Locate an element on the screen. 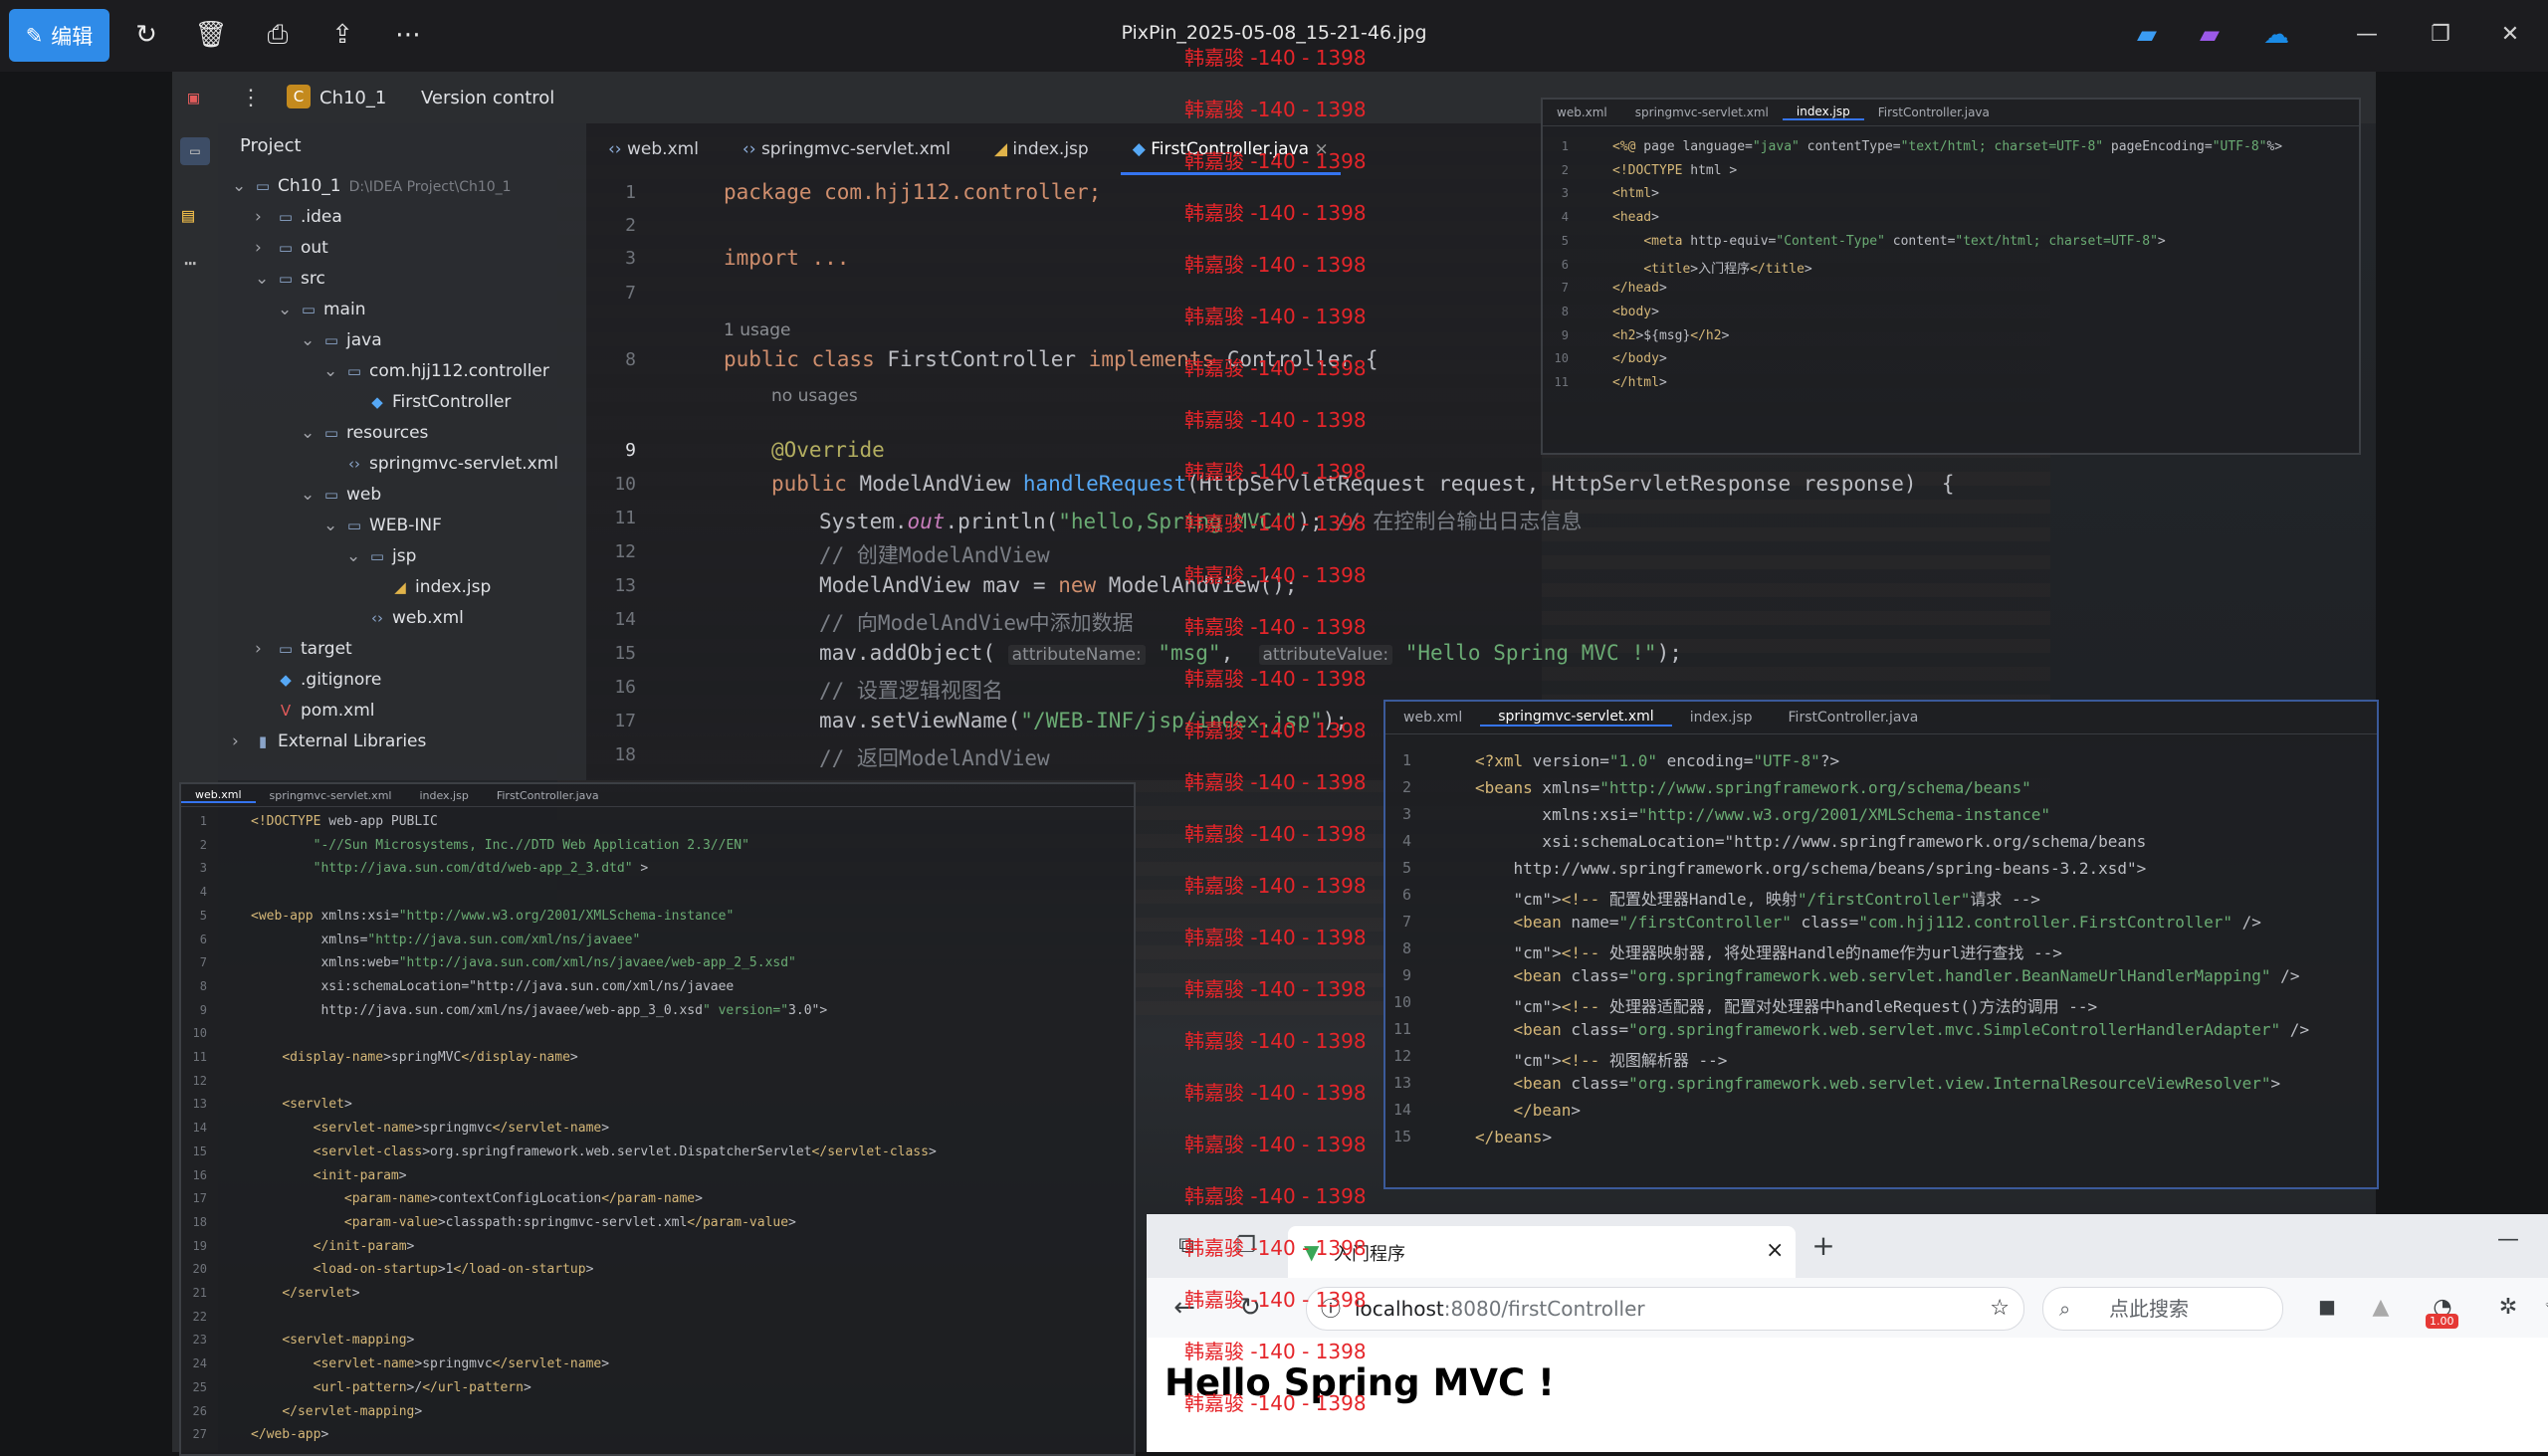 Image resolution: width=2548 pixels, height=1456 pixels. tree-item: ⌄ ▭ com.hjj112.controller is located at coordinates (440, 371).